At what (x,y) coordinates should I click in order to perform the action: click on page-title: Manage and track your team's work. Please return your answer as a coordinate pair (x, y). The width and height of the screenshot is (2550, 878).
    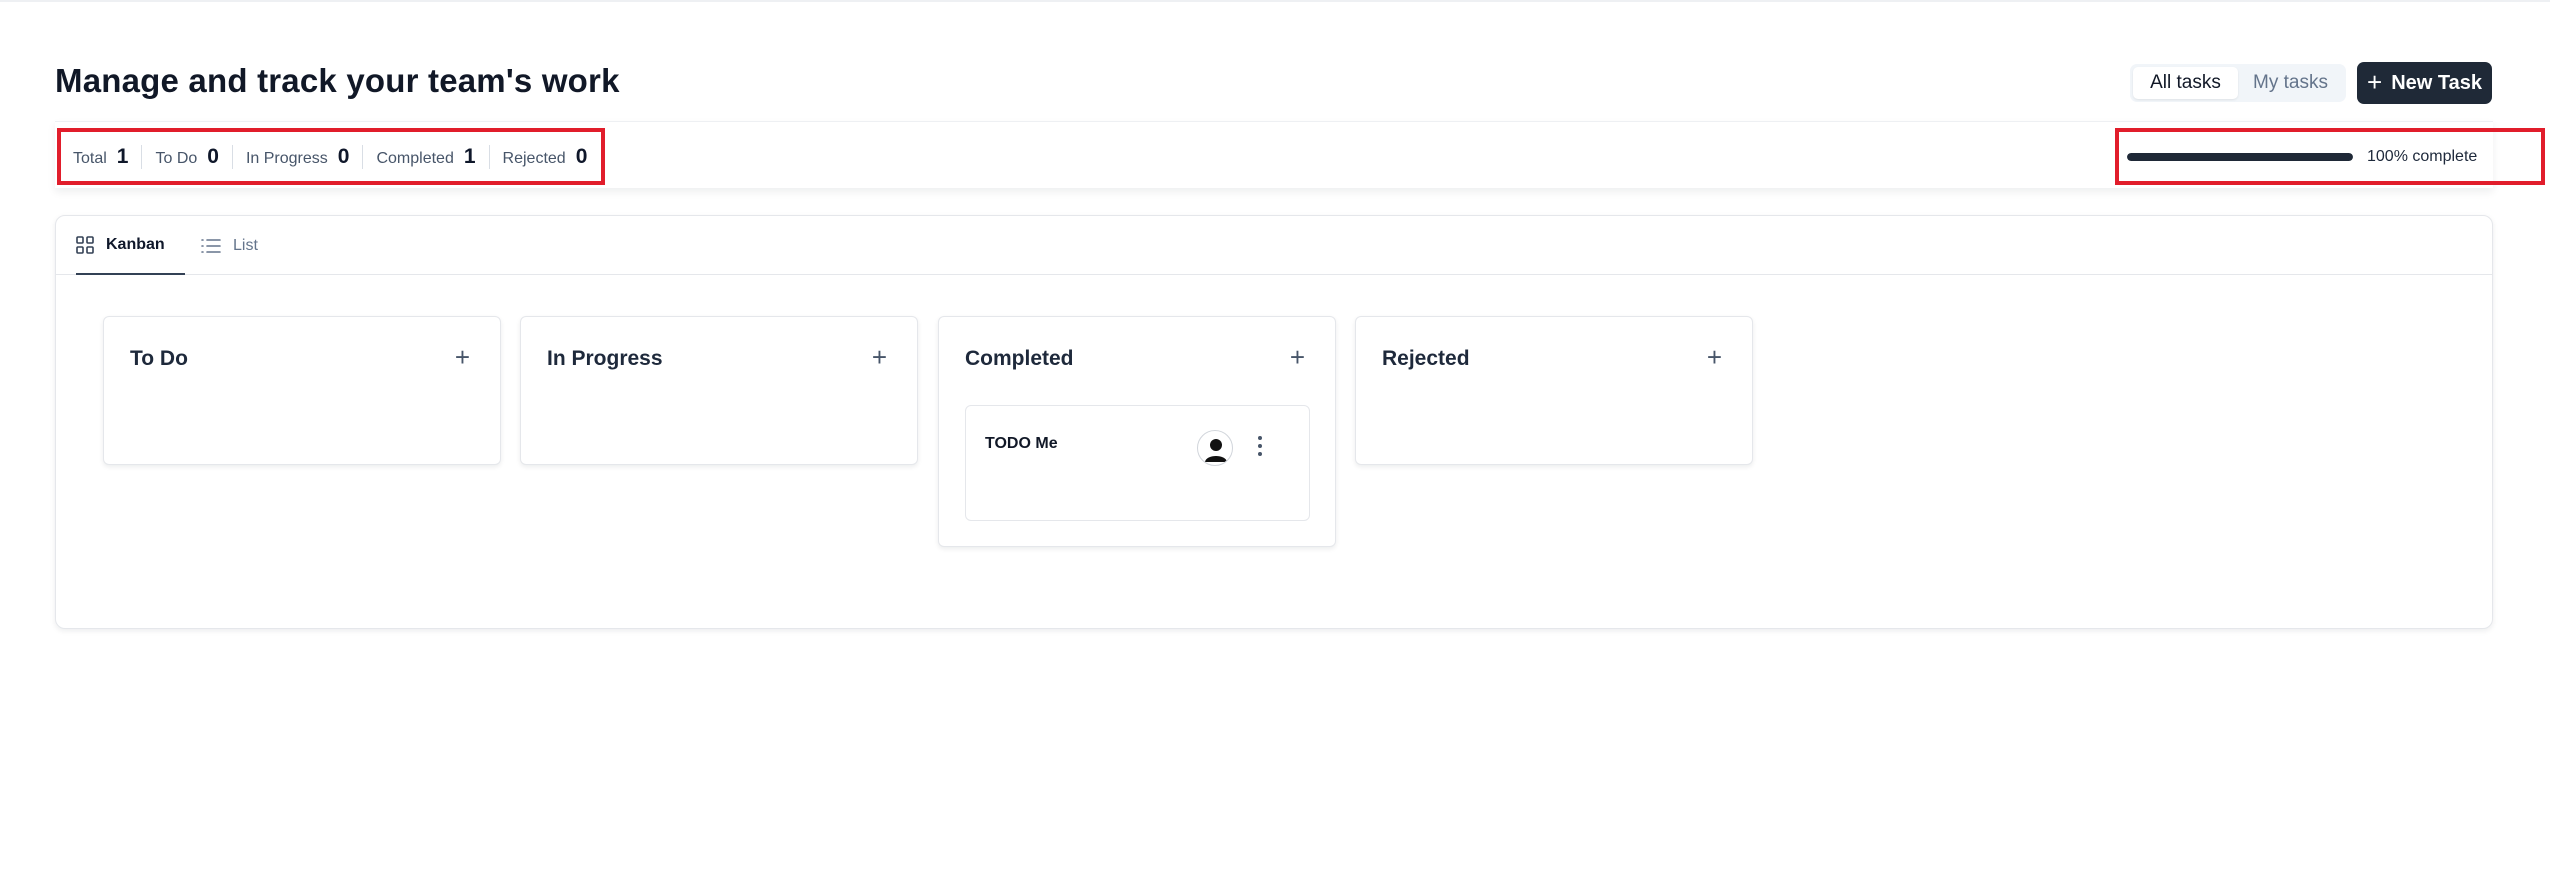
    Looking at the image, I should click on (337, 80).